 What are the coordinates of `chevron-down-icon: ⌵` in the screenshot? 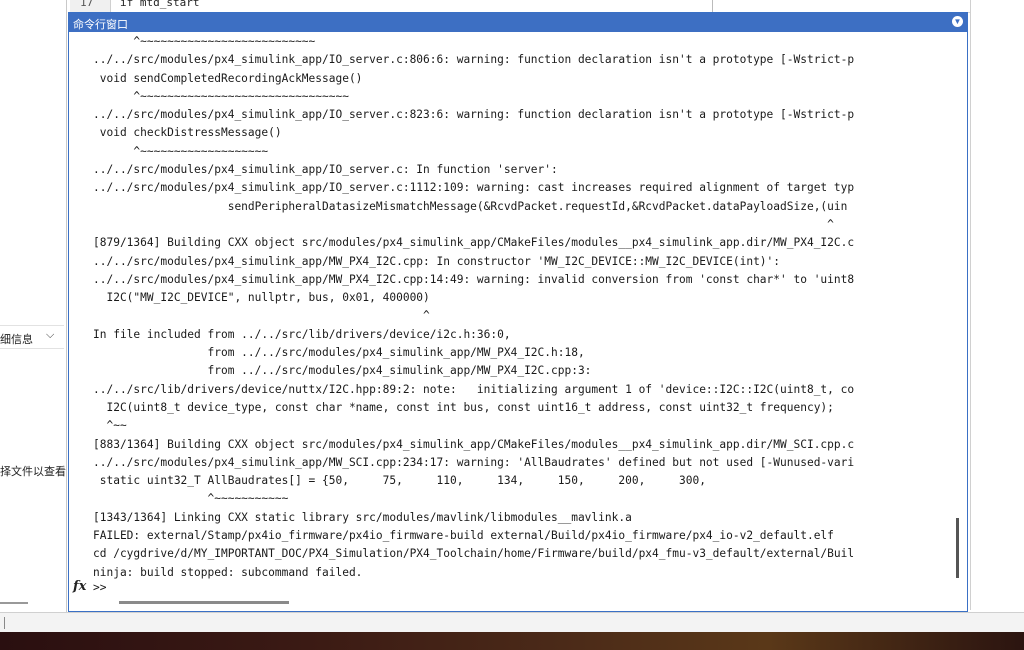 It's located at (50, 335).